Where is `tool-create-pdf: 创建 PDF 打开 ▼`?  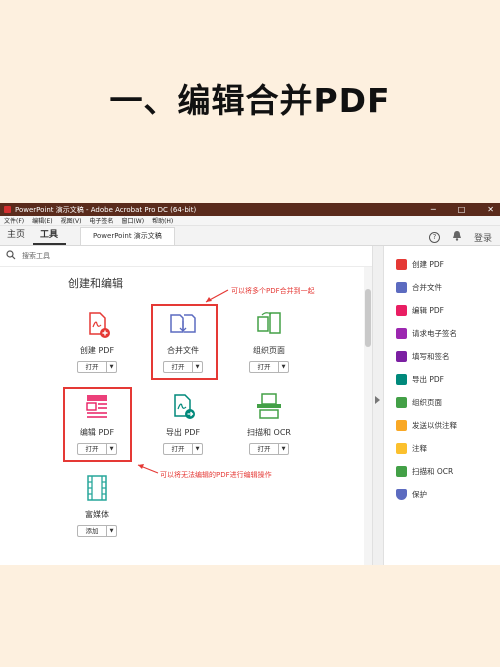
tool-create-pdf: 创建 PDF 打开 ▼ is located at coordinates (97, 341).